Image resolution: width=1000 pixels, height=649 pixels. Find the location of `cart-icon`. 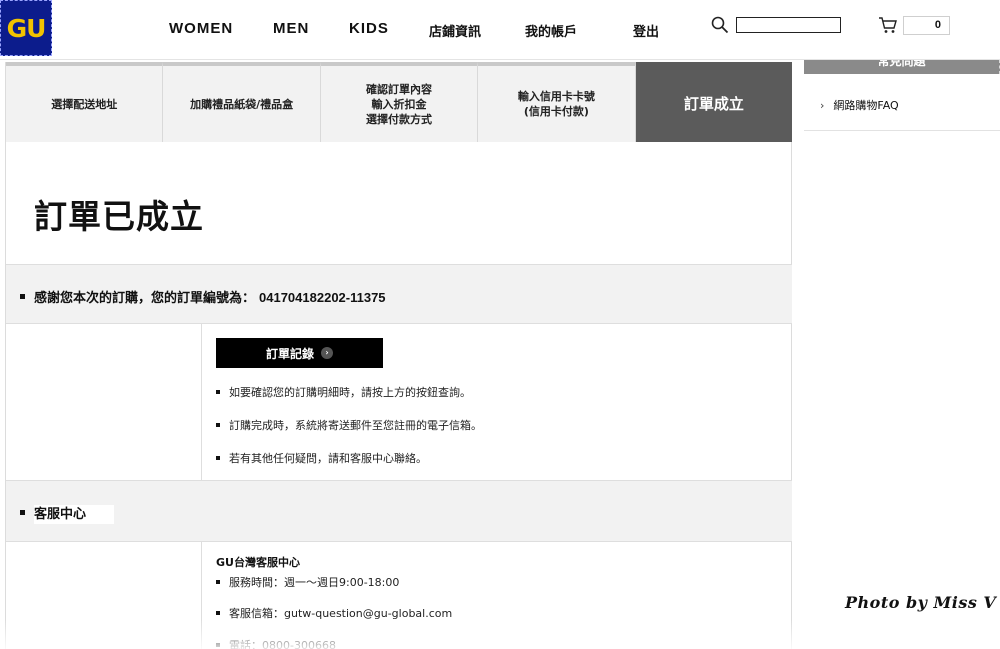

cart-icon is located at coordinates (888, 25).